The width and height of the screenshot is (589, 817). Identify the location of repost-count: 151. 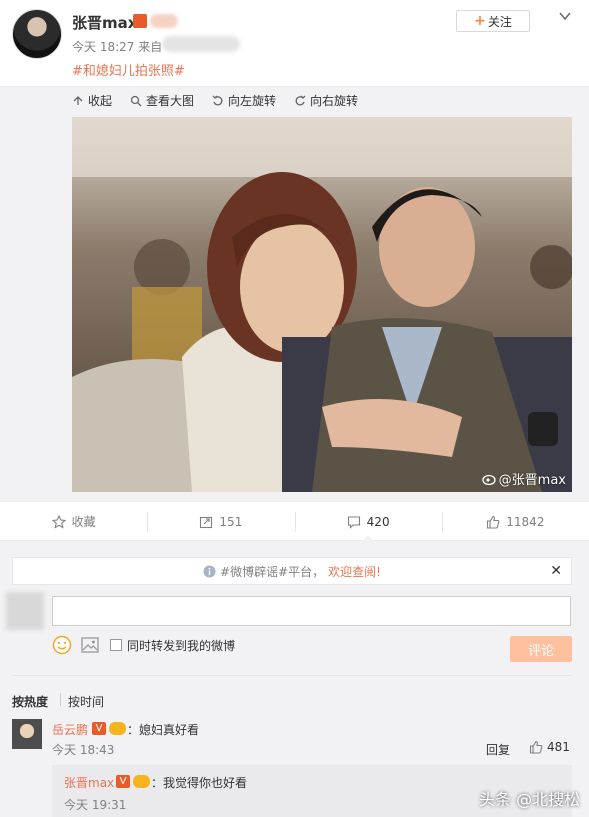
(231, 521).